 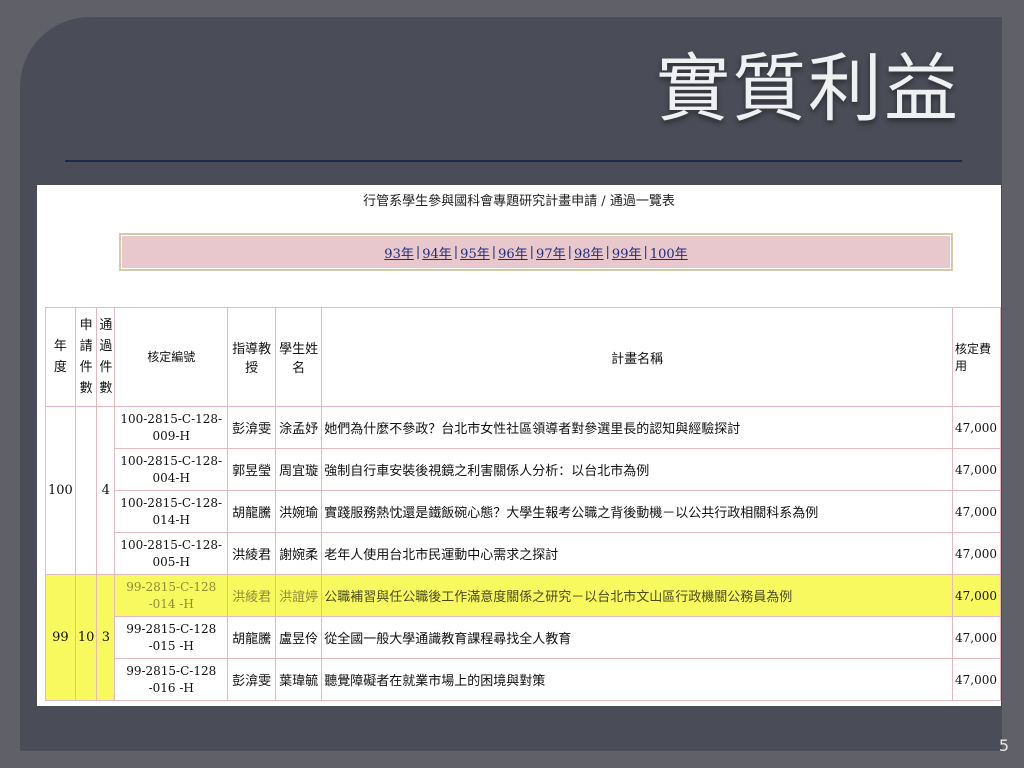 I want to click on year-link-96: 96年, so click(x=513, y=252).